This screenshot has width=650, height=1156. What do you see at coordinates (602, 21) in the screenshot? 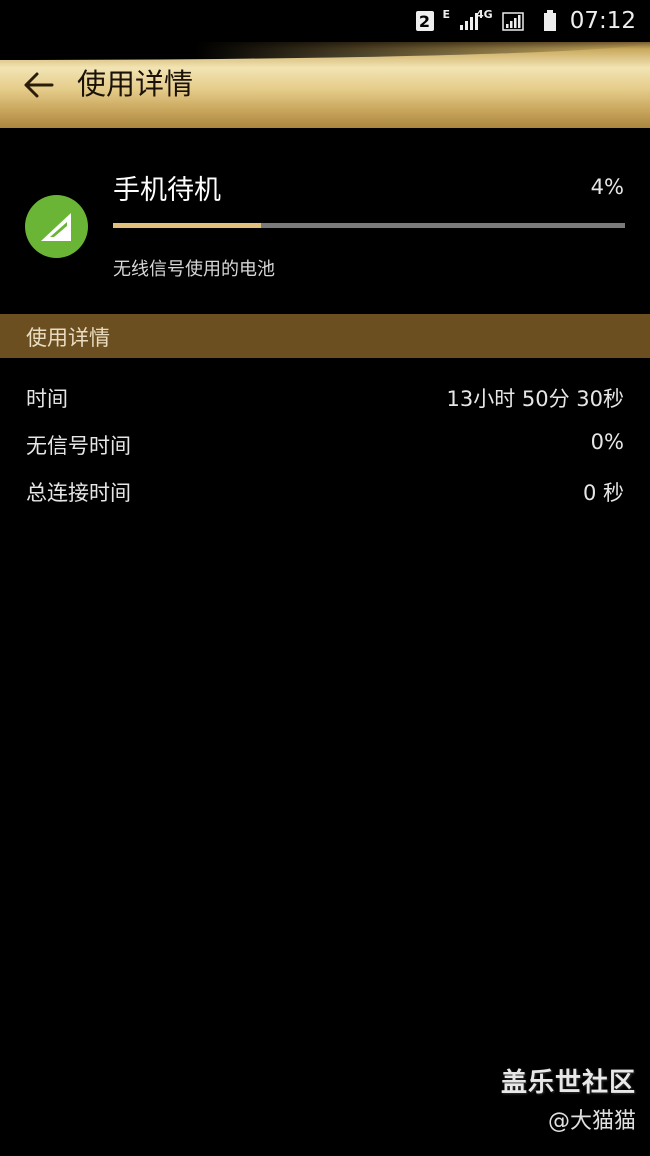
I see `status-time: 07:12` at bounding box center [602, 21].